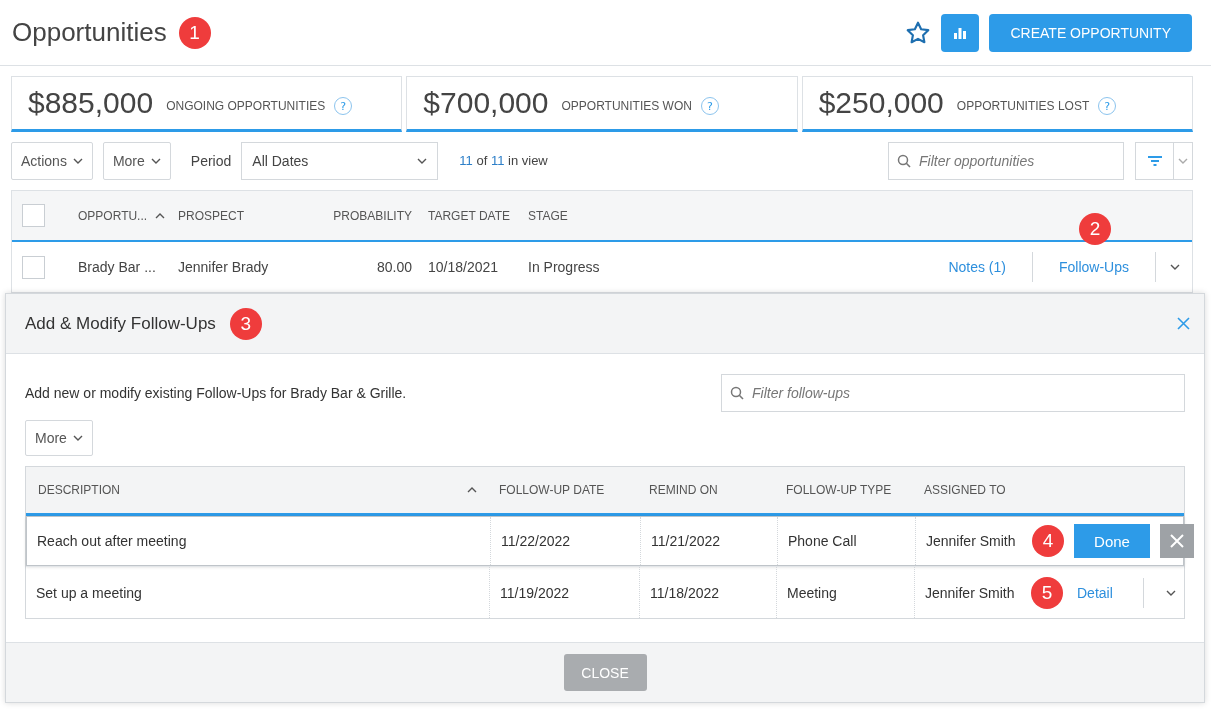 This screenshot has width=1211, height=712. I want to click on dialog-description: Add new or modify existing Follow-Ups for Brady Bar & Grille., so click(216, 393).